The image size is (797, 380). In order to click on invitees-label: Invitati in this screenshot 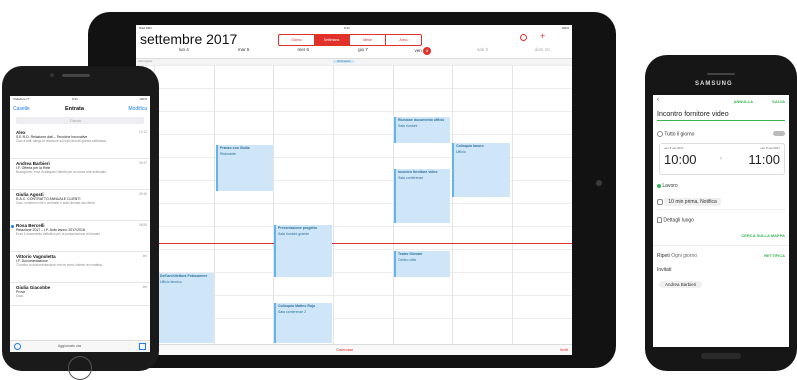, I will do `click(664, 270)`.